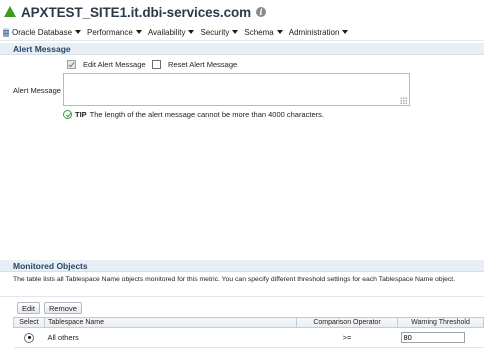  Describe the element at coordinates (110, 32) in the screenshot. I see `menu-label: Performance` at that location.